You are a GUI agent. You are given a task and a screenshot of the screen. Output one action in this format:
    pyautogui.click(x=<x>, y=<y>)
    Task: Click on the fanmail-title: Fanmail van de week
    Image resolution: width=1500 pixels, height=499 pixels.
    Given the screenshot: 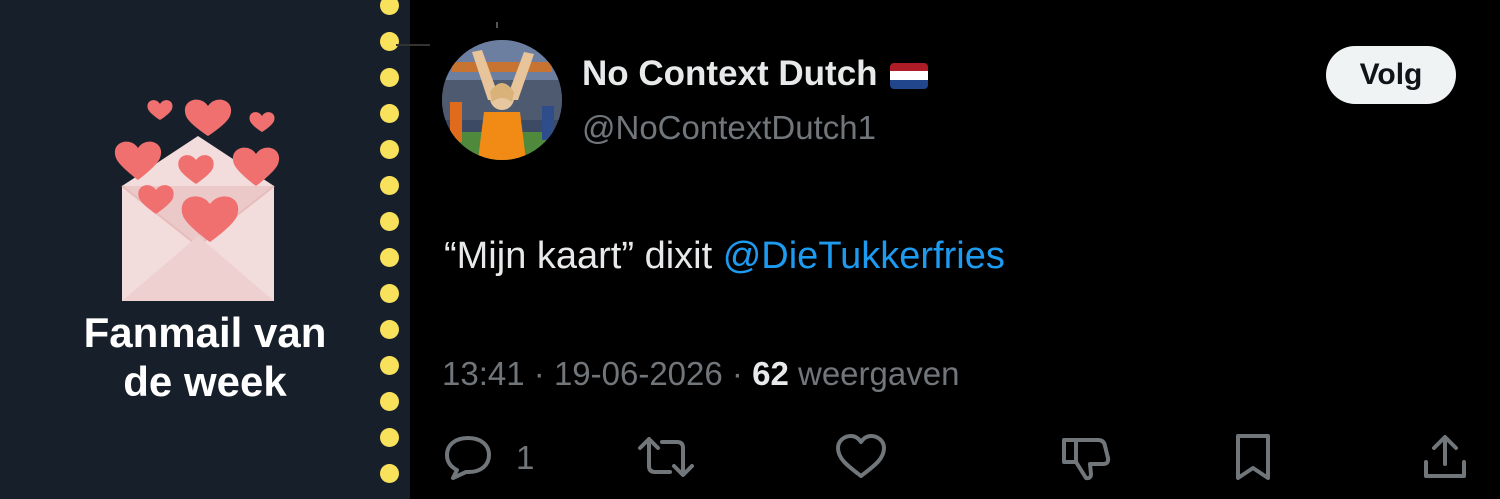 What is the action you would take?
    pyautogui.click(x=205, y=357)
    